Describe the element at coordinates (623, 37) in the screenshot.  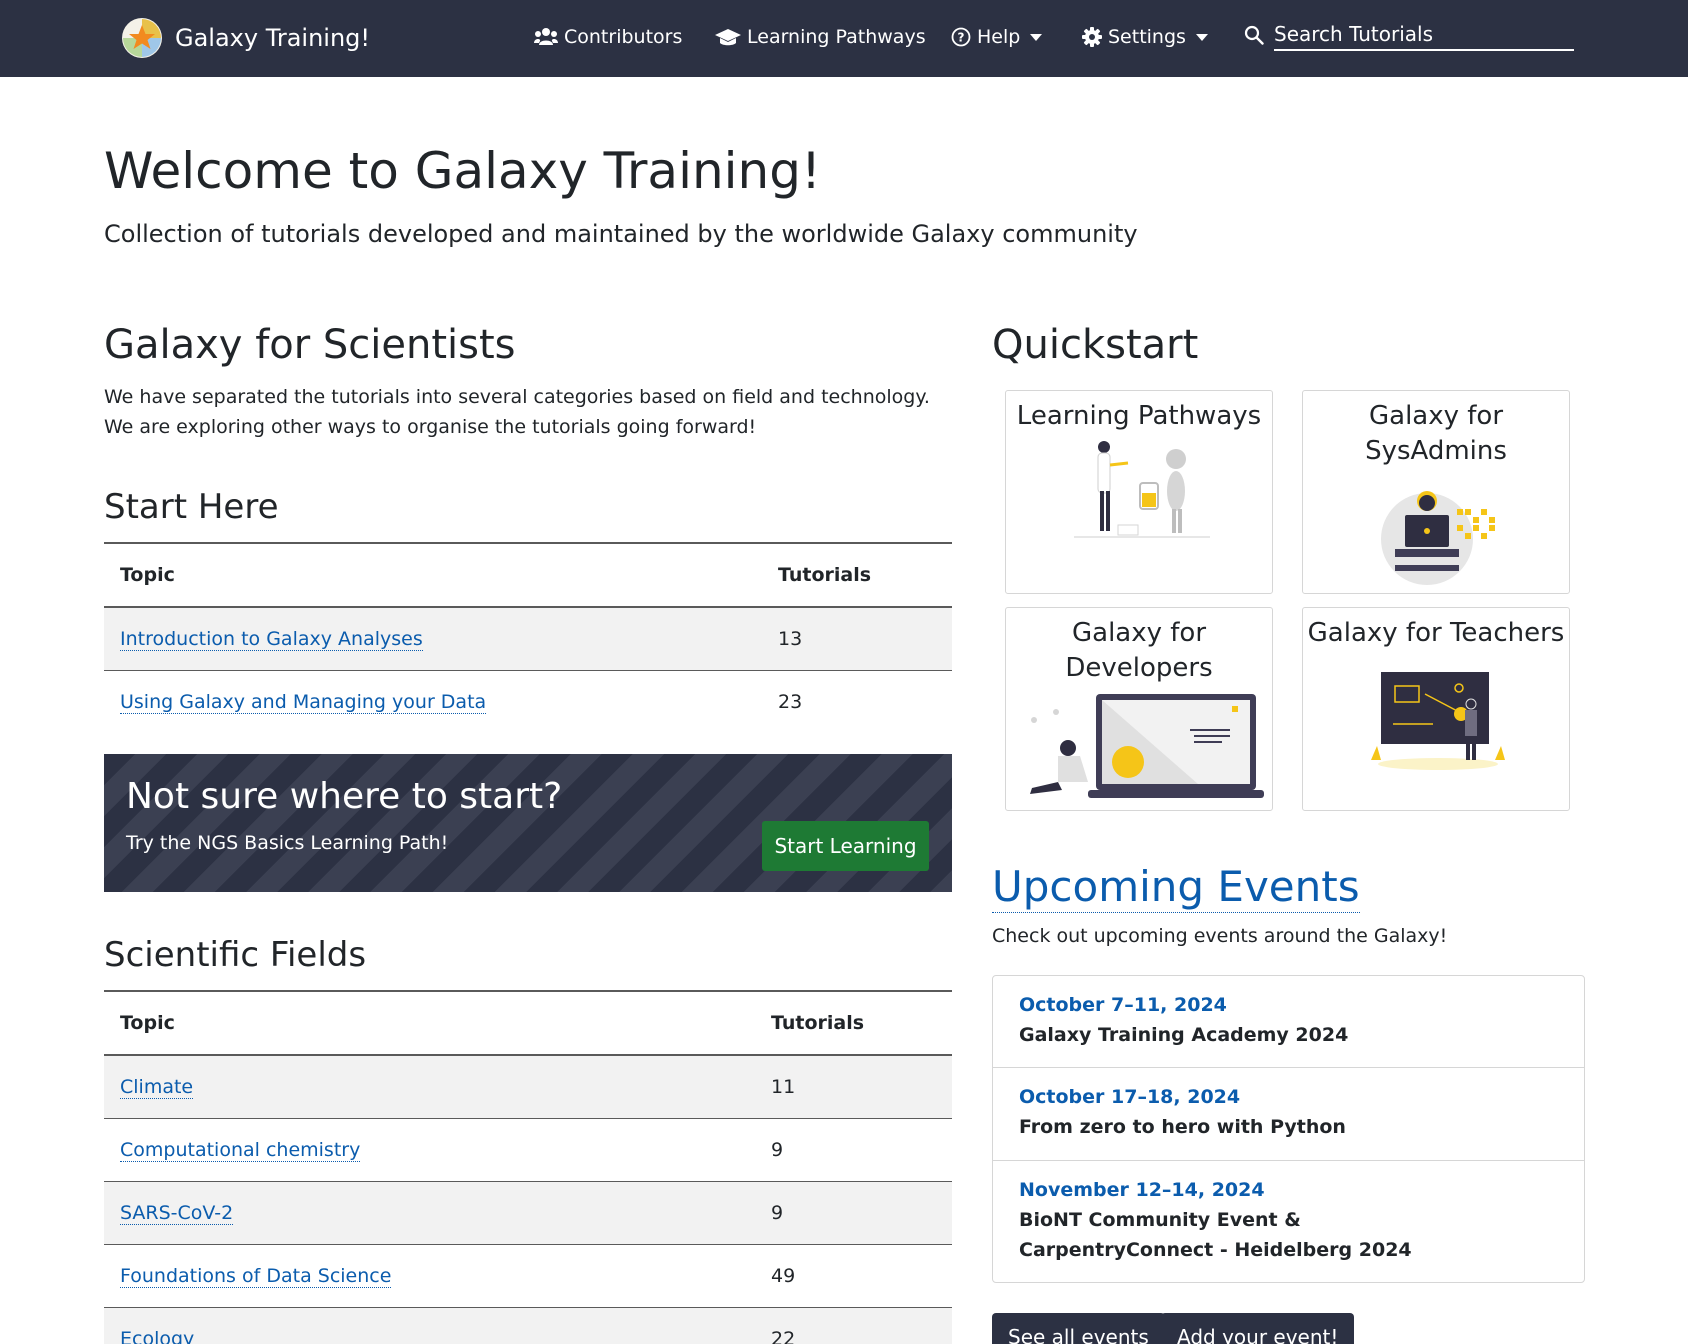
I see `nav-contributors-label: Contributors` at that location.